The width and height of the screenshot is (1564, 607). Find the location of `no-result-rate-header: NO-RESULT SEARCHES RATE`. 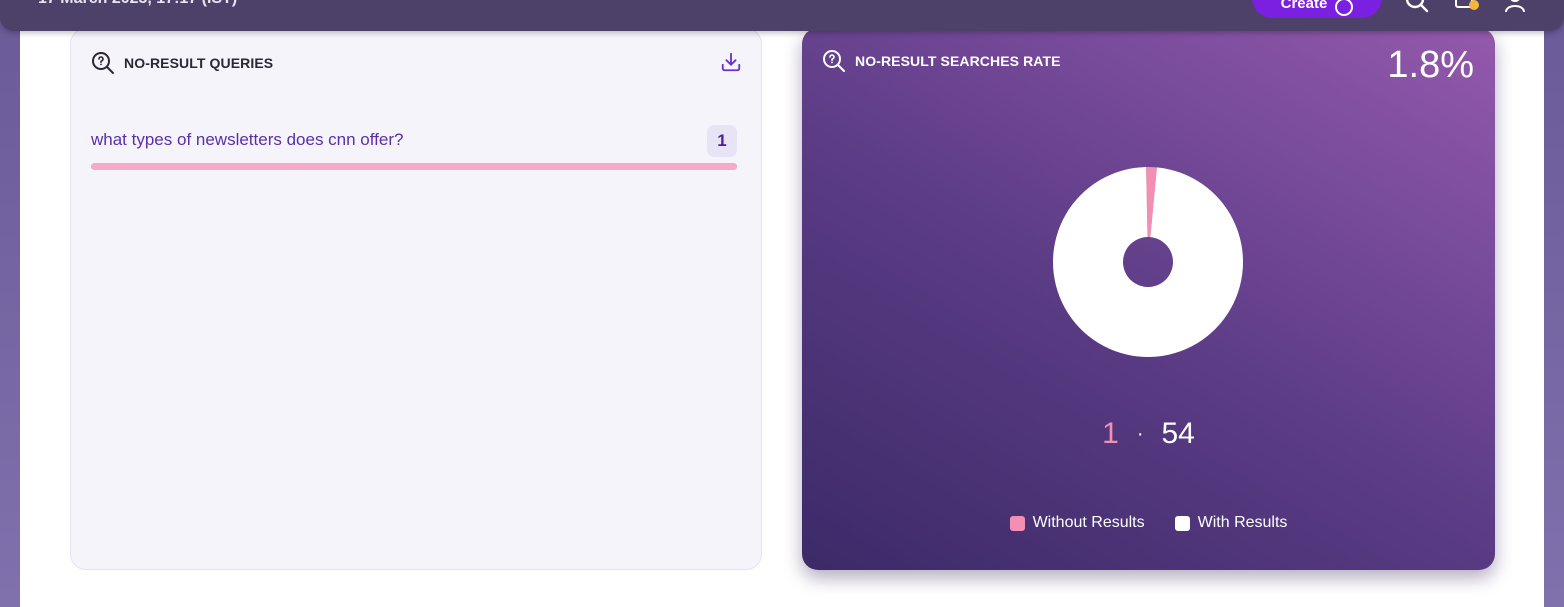

no-result-rate-header: NO-RESULT SEARCHES RATE is located at coordinates (941, 61).